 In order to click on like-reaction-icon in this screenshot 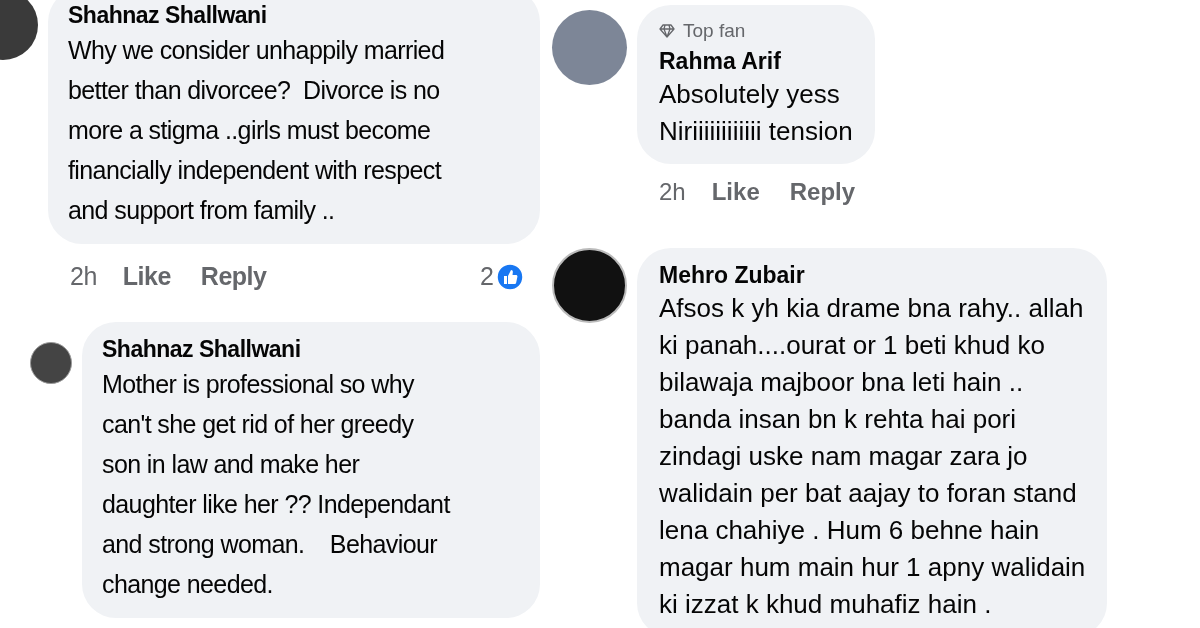, I will do `click(510, 276)`.